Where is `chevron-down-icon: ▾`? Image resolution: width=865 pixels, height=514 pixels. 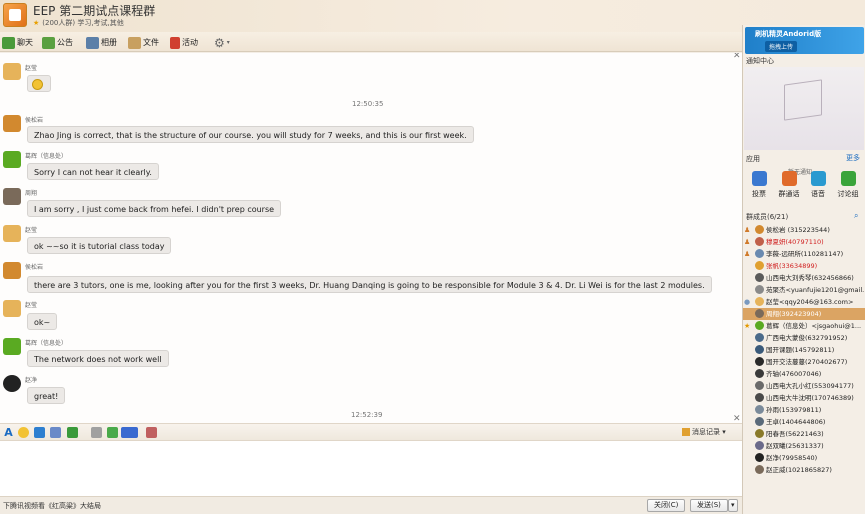
chevron-down-icon: ▾ is located at coordinates (228, 42).